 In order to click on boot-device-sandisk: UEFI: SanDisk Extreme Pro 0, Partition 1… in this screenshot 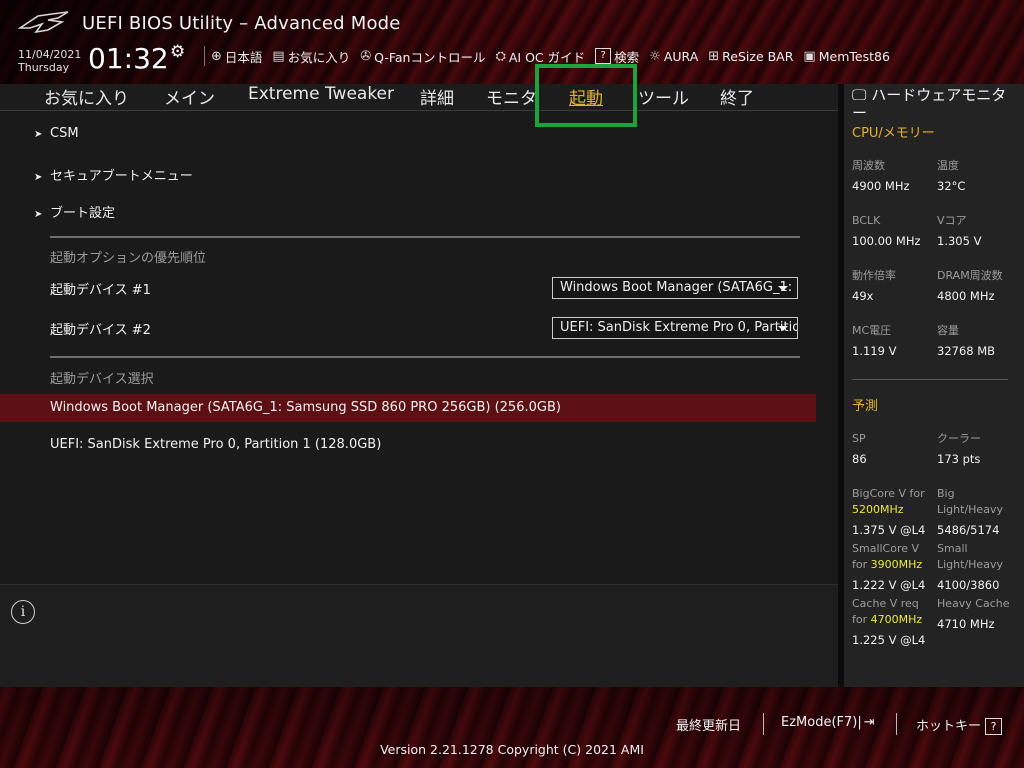, I will do `click(408, 445)`.